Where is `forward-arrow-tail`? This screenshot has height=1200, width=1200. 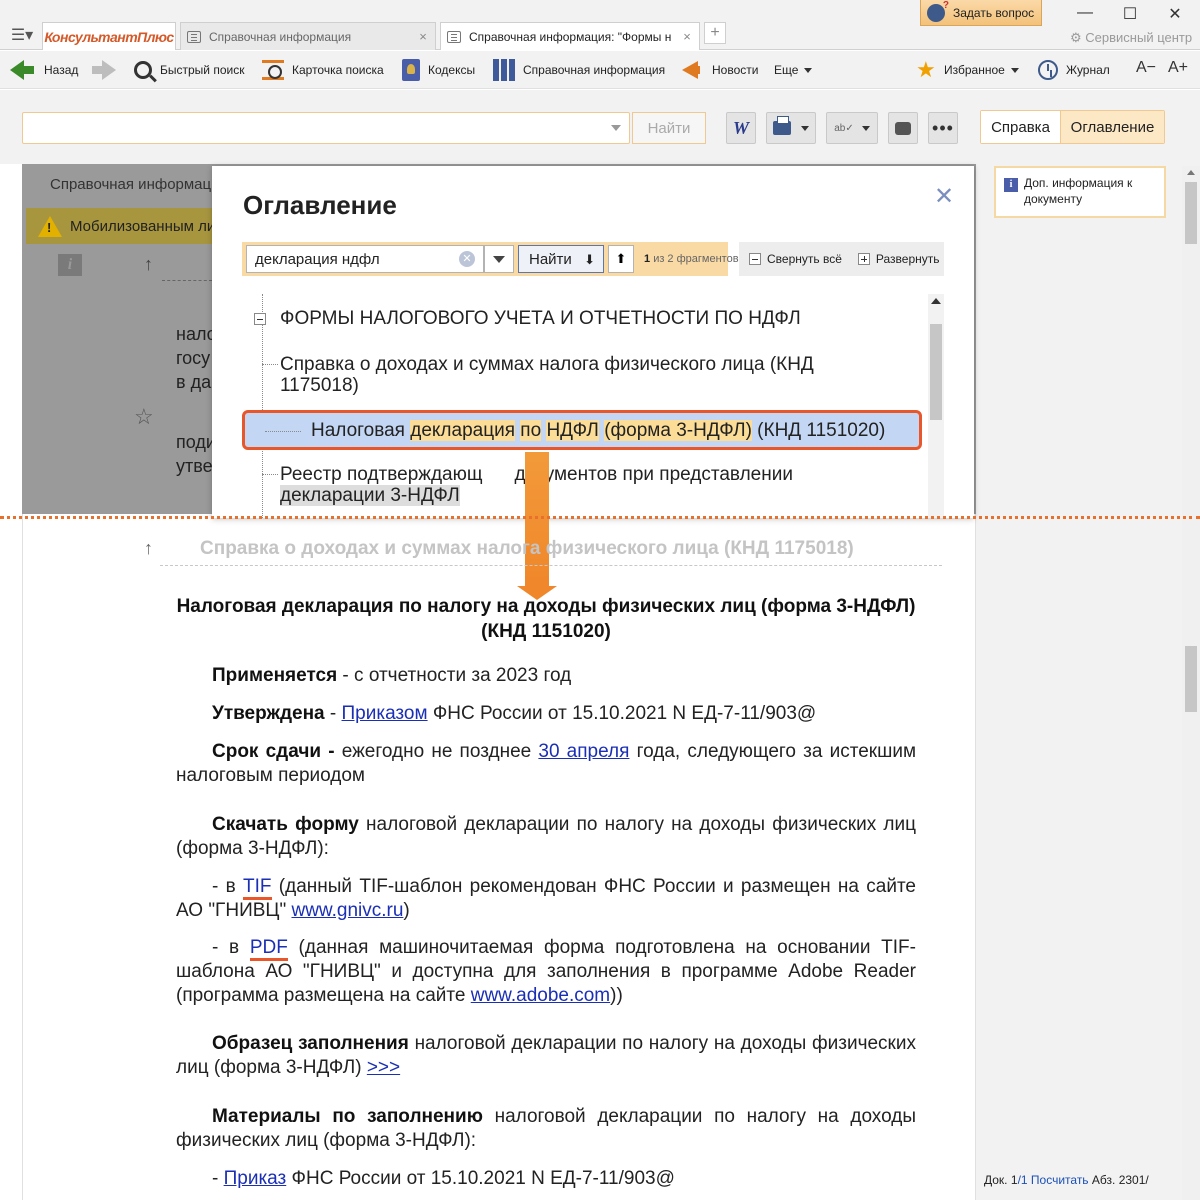 forward-arrow-tail is located at coordinates (97, 70).